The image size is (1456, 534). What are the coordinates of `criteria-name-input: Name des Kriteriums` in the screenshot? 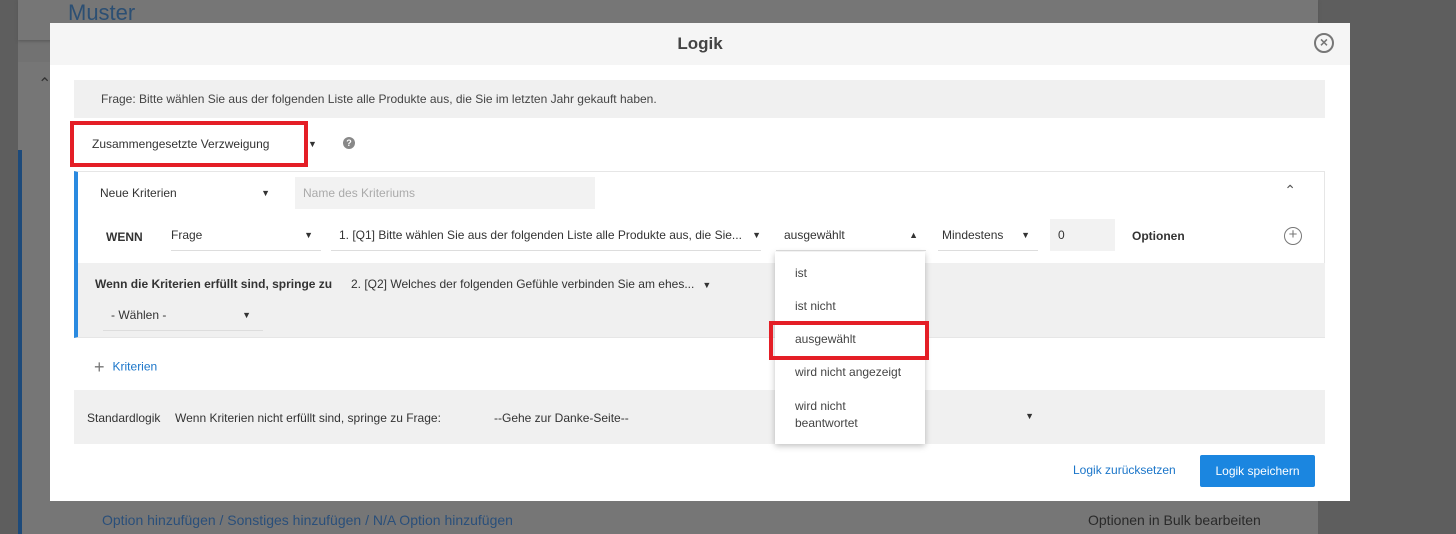 It's located at (445, 193).